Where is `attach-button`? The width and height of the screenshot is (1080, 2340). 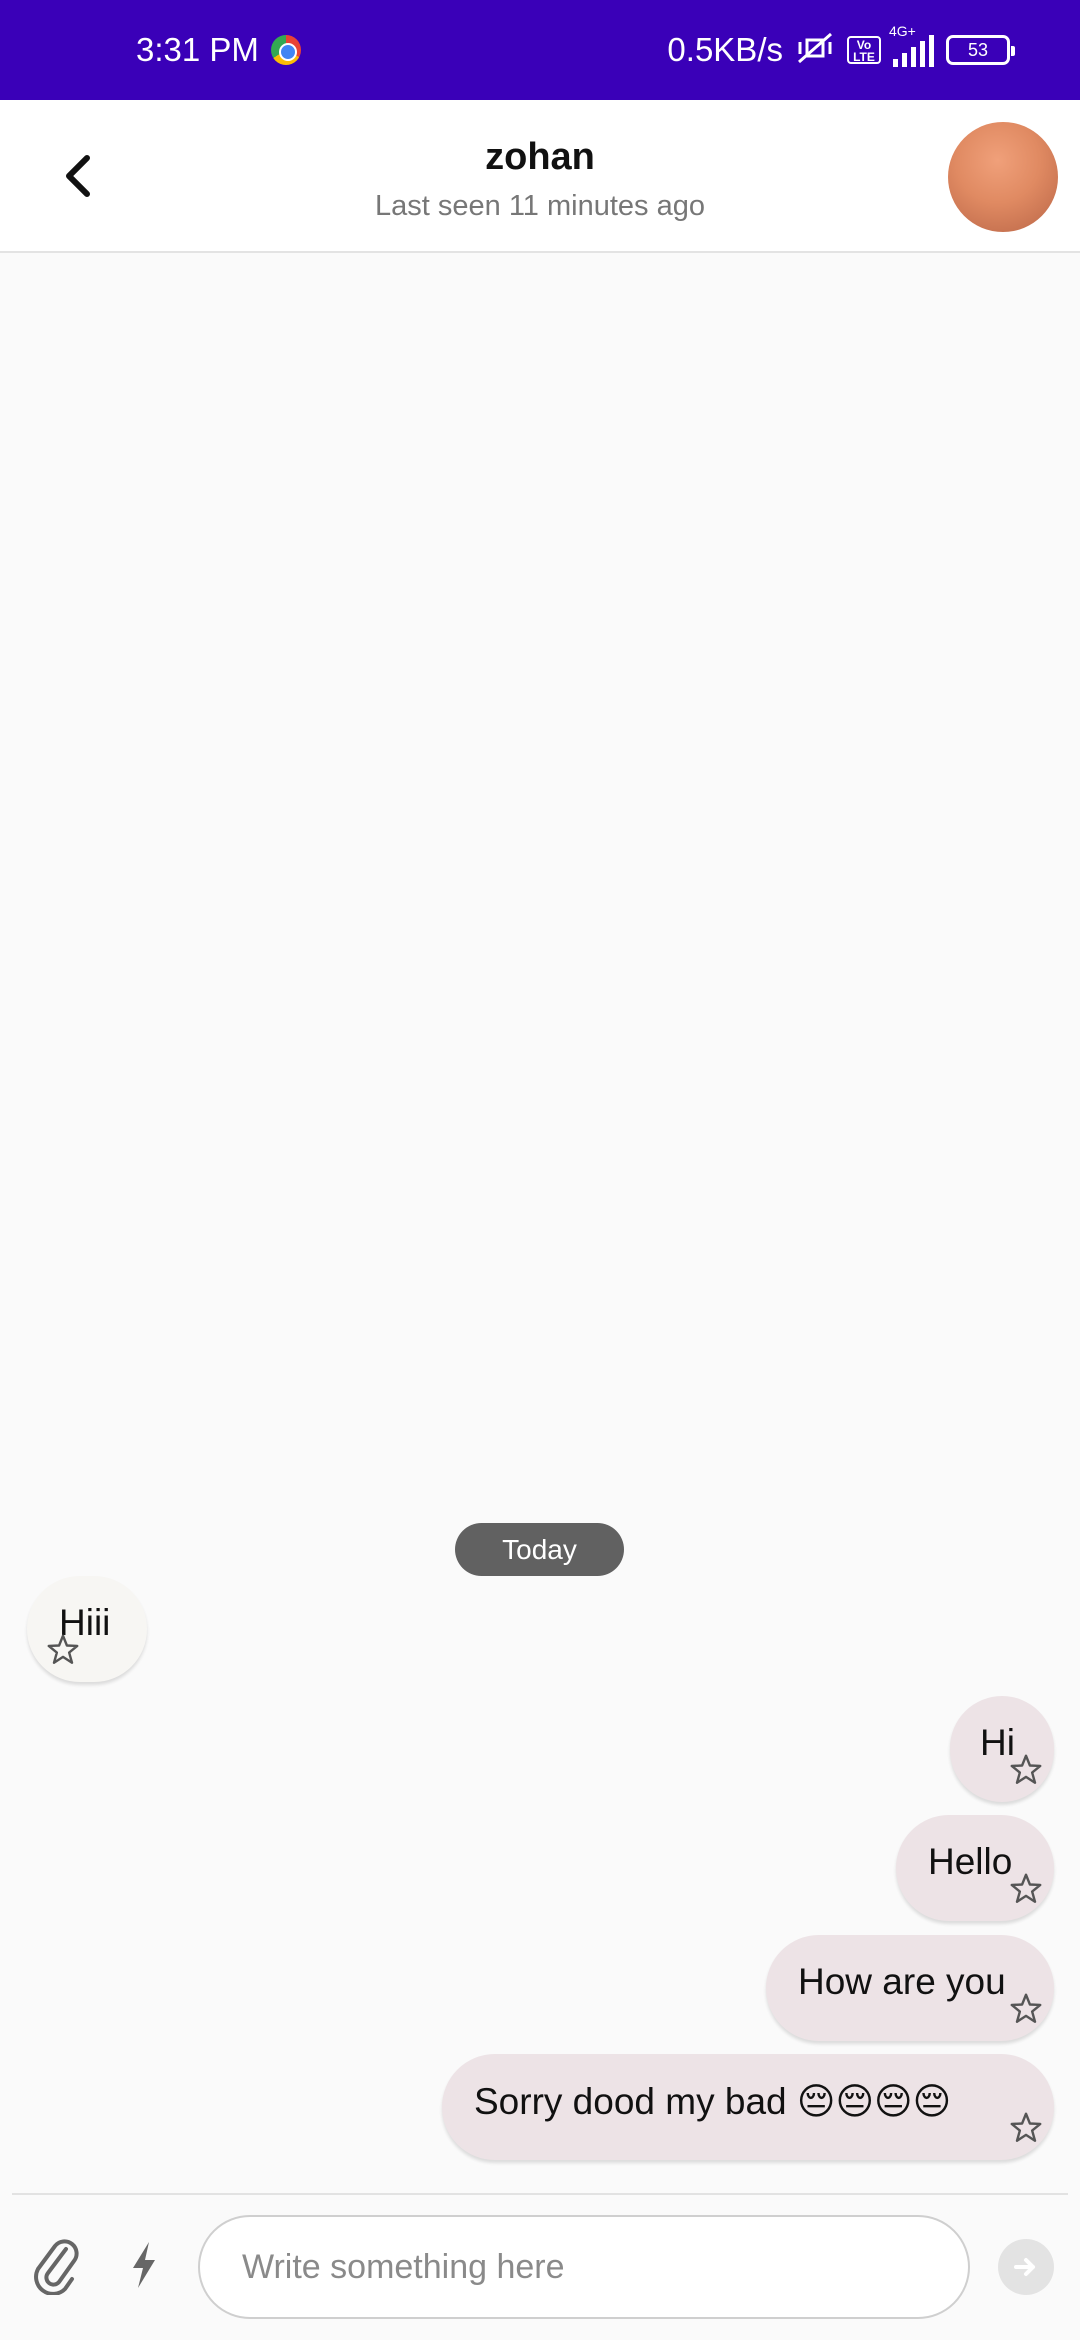
attach-button is located at coordinates (56, 2265).